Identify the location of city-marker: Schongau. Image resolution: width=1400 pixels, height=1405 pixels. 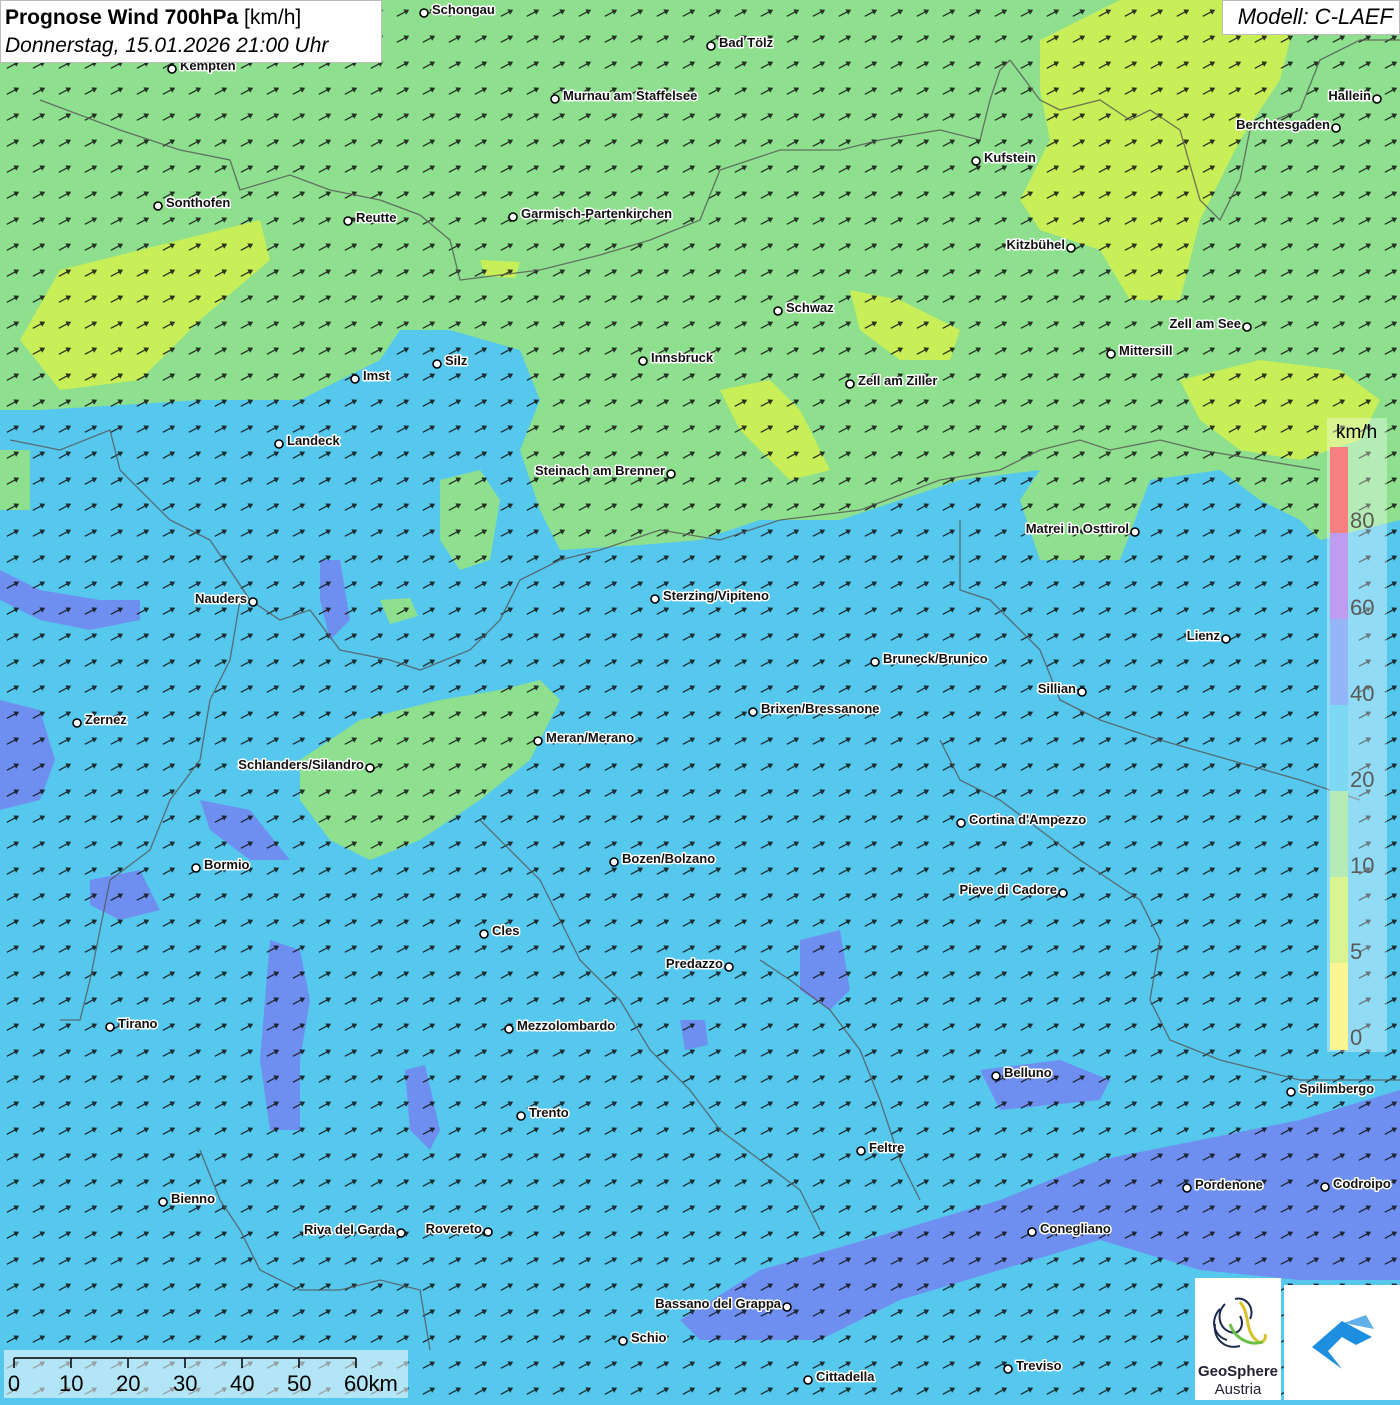
(457, 10).